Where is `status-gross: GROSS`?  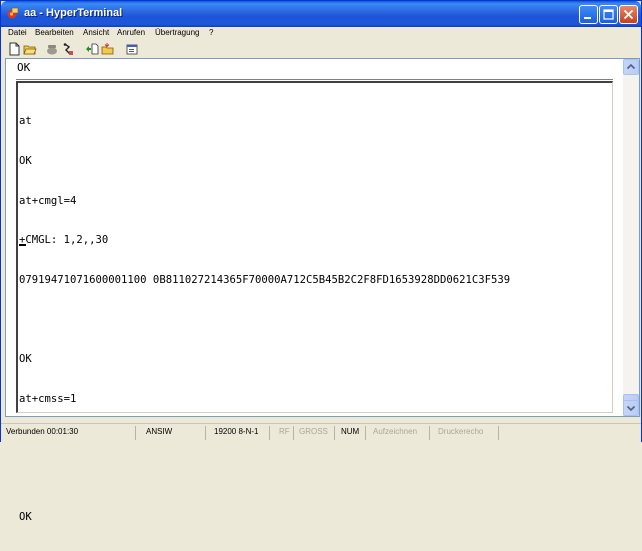 status-gross: GROSS is located at coordinates (313, 431).